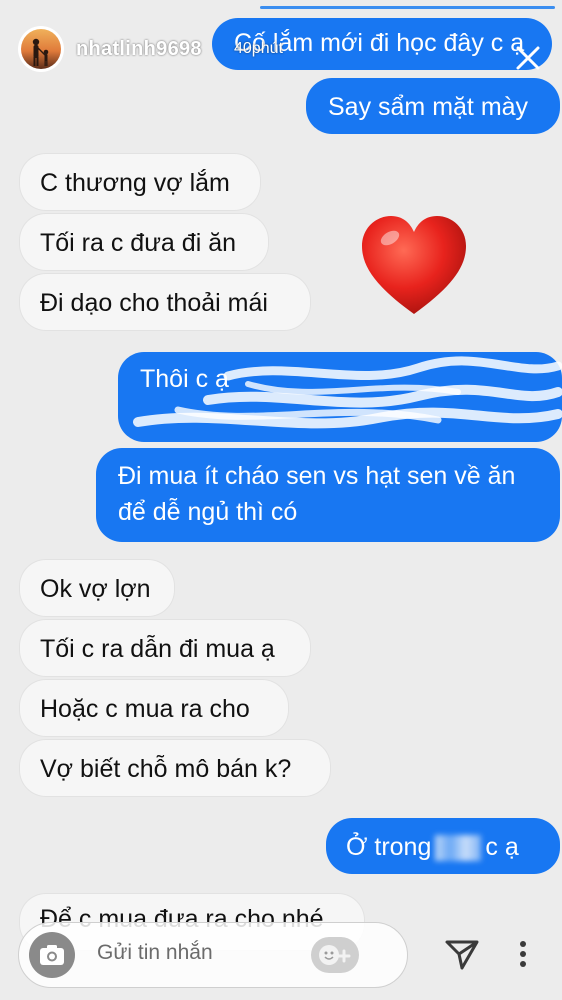  I want to click on message-text: c ạ, so click(502, 847).